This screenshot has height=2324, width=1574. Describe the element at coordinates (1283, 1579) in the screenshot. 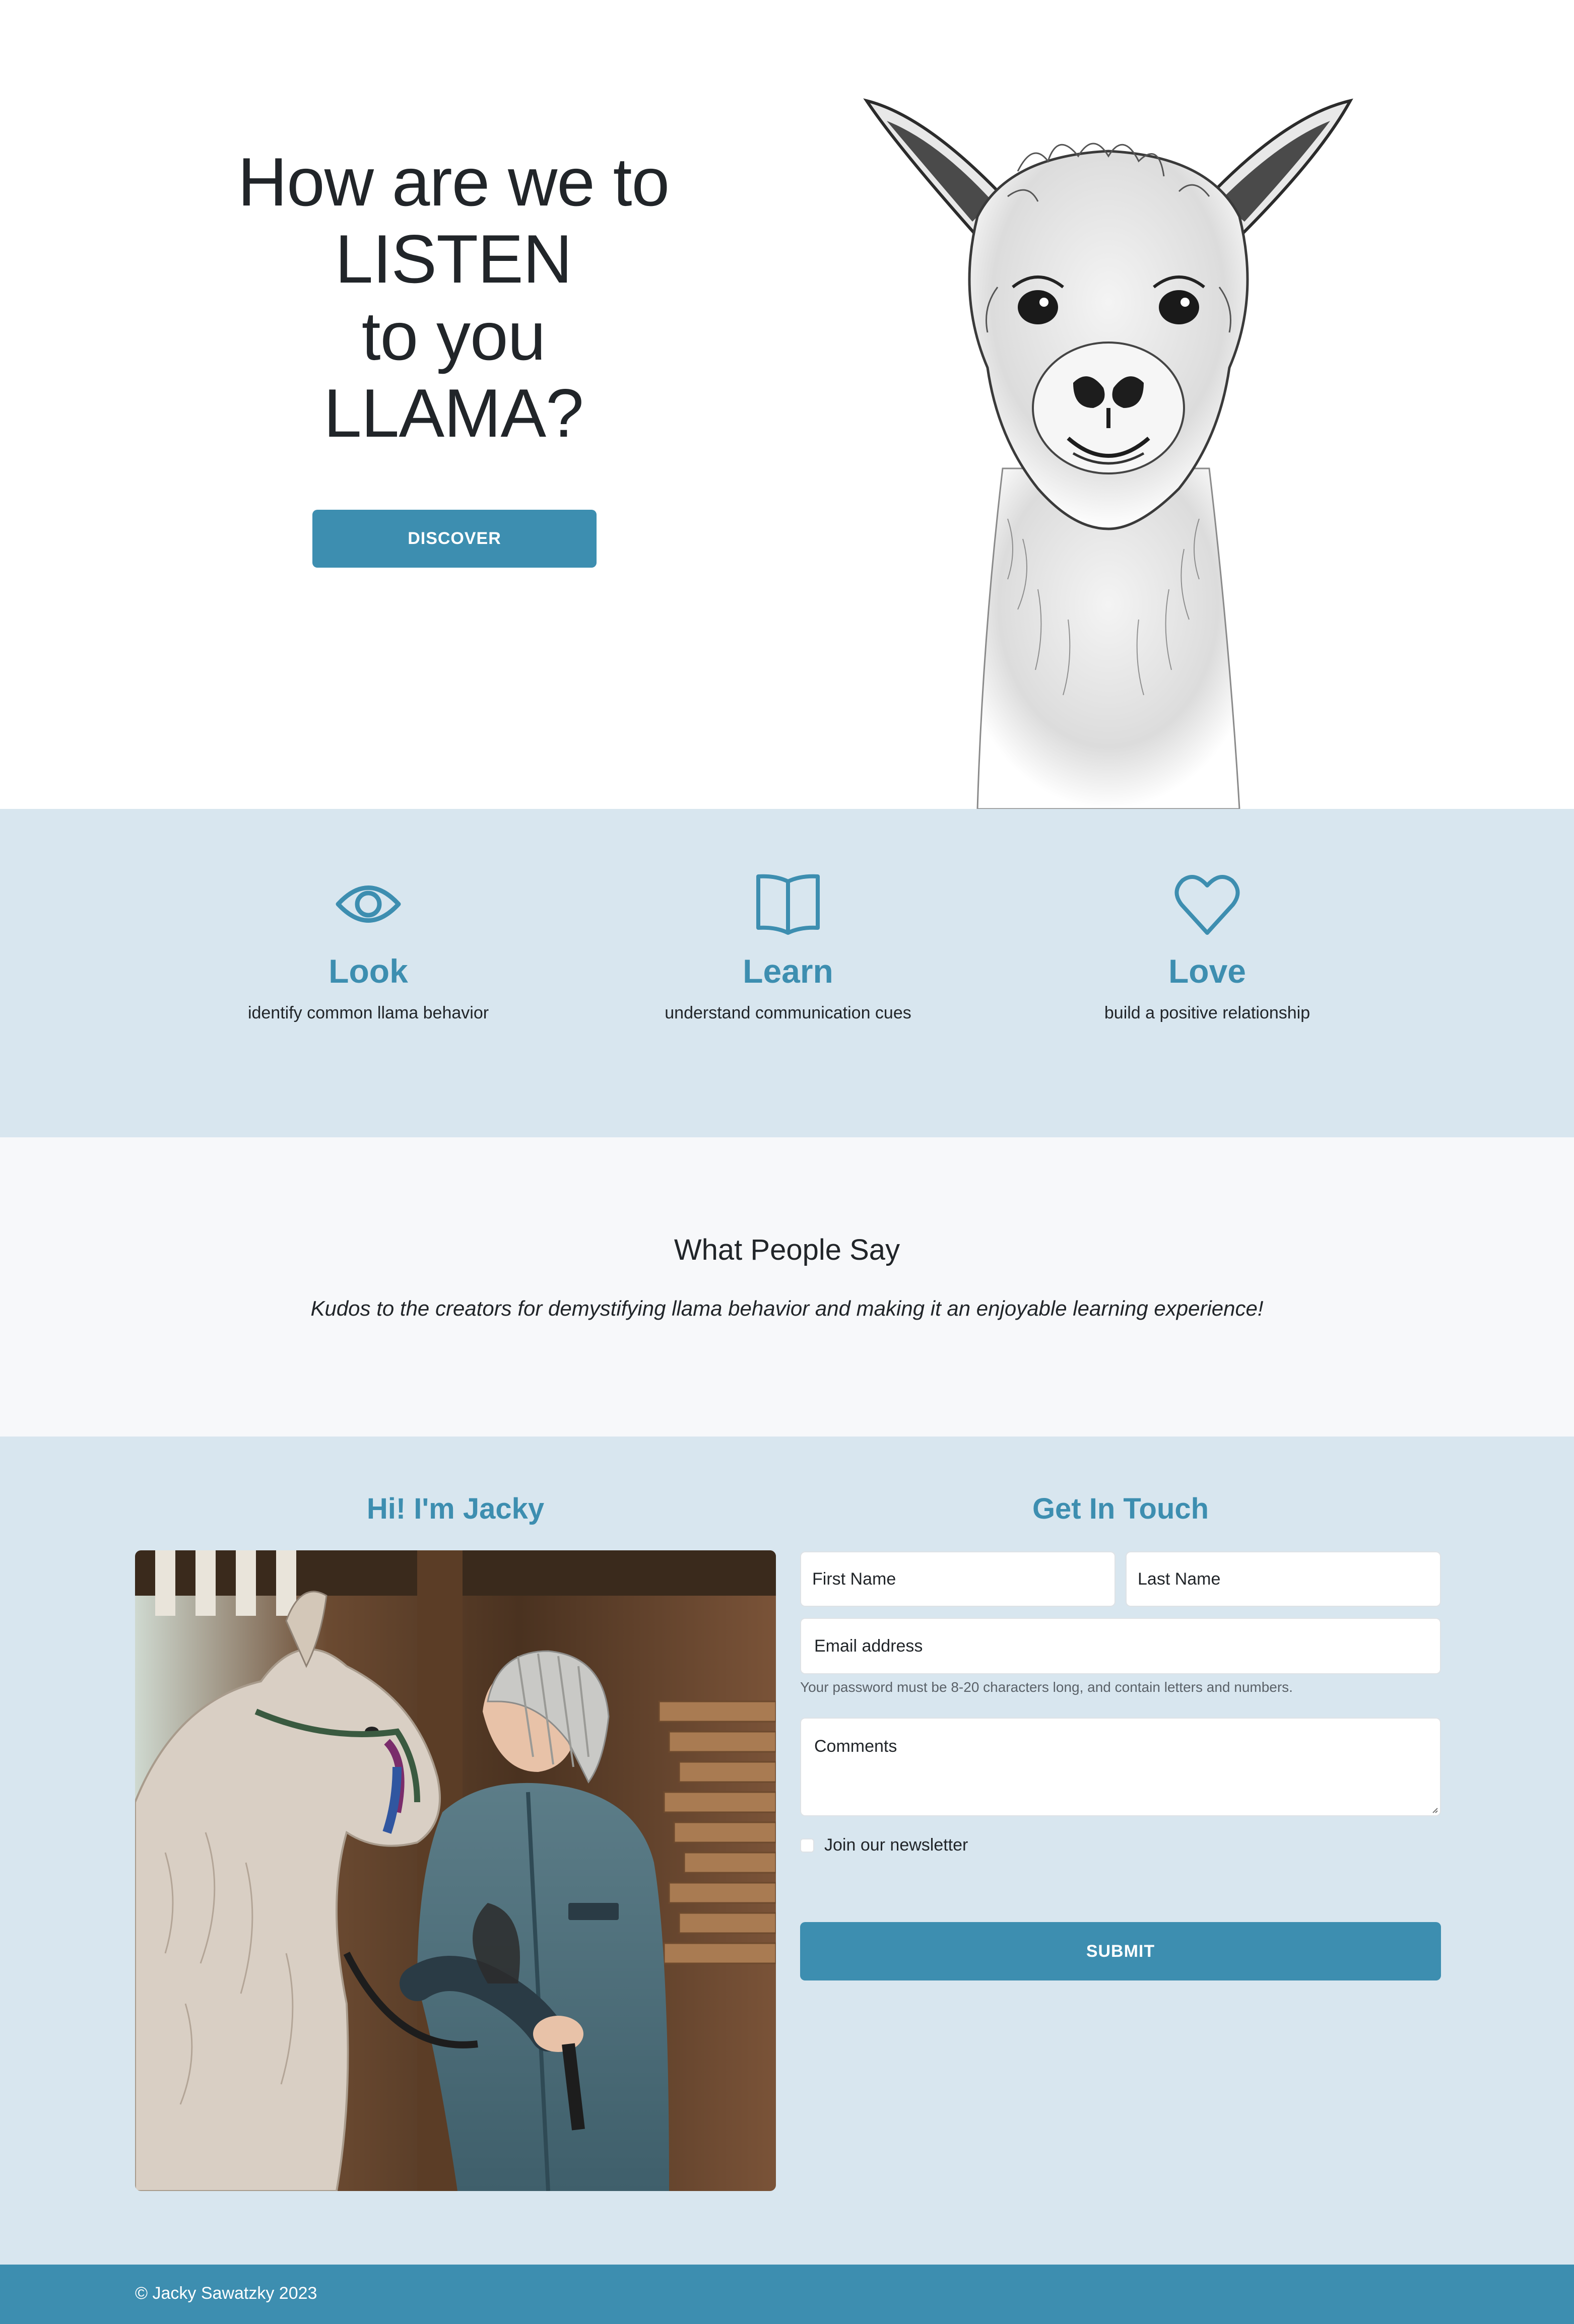

I see `last-name-input: Last Name` at that location.